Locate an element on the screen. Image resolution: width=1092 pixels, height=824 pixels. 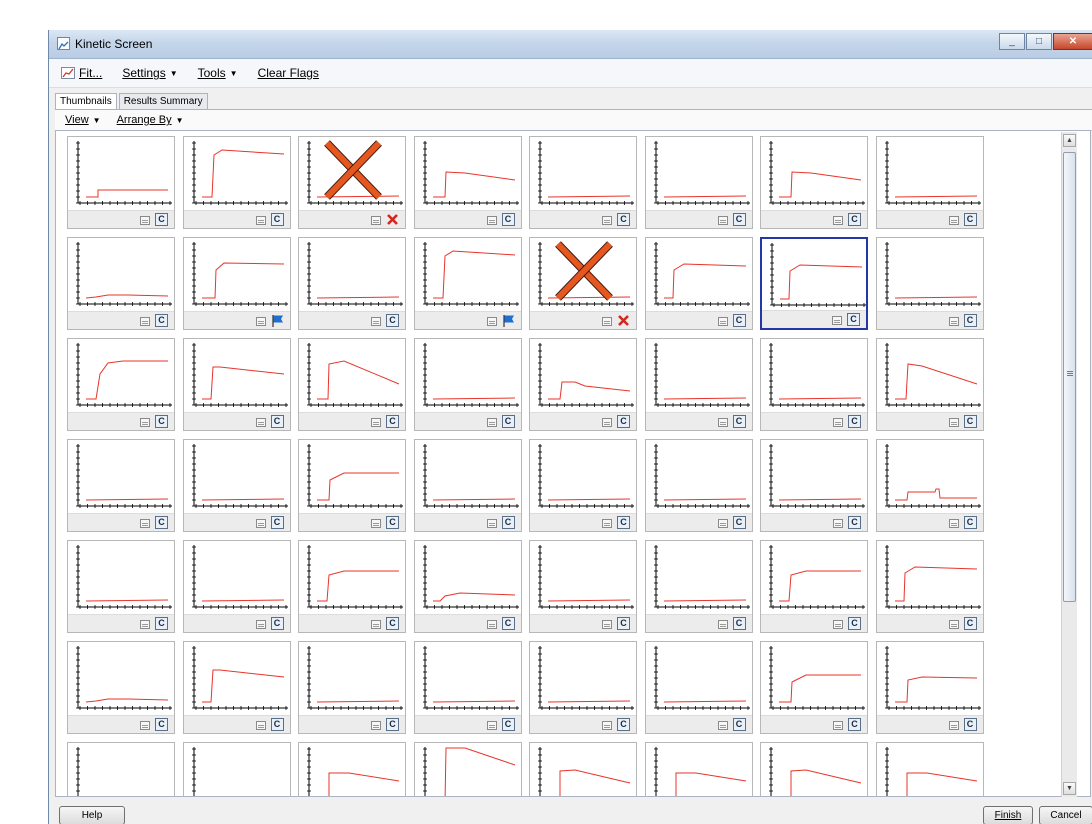
tools-menu-item: Tools ▼ is located at coordinates (218, 73).